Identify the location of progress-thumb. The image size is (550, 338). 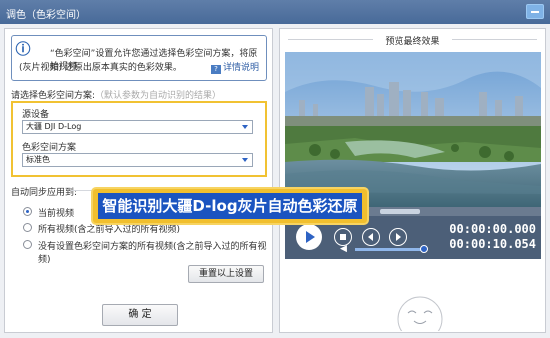
(400, 211).